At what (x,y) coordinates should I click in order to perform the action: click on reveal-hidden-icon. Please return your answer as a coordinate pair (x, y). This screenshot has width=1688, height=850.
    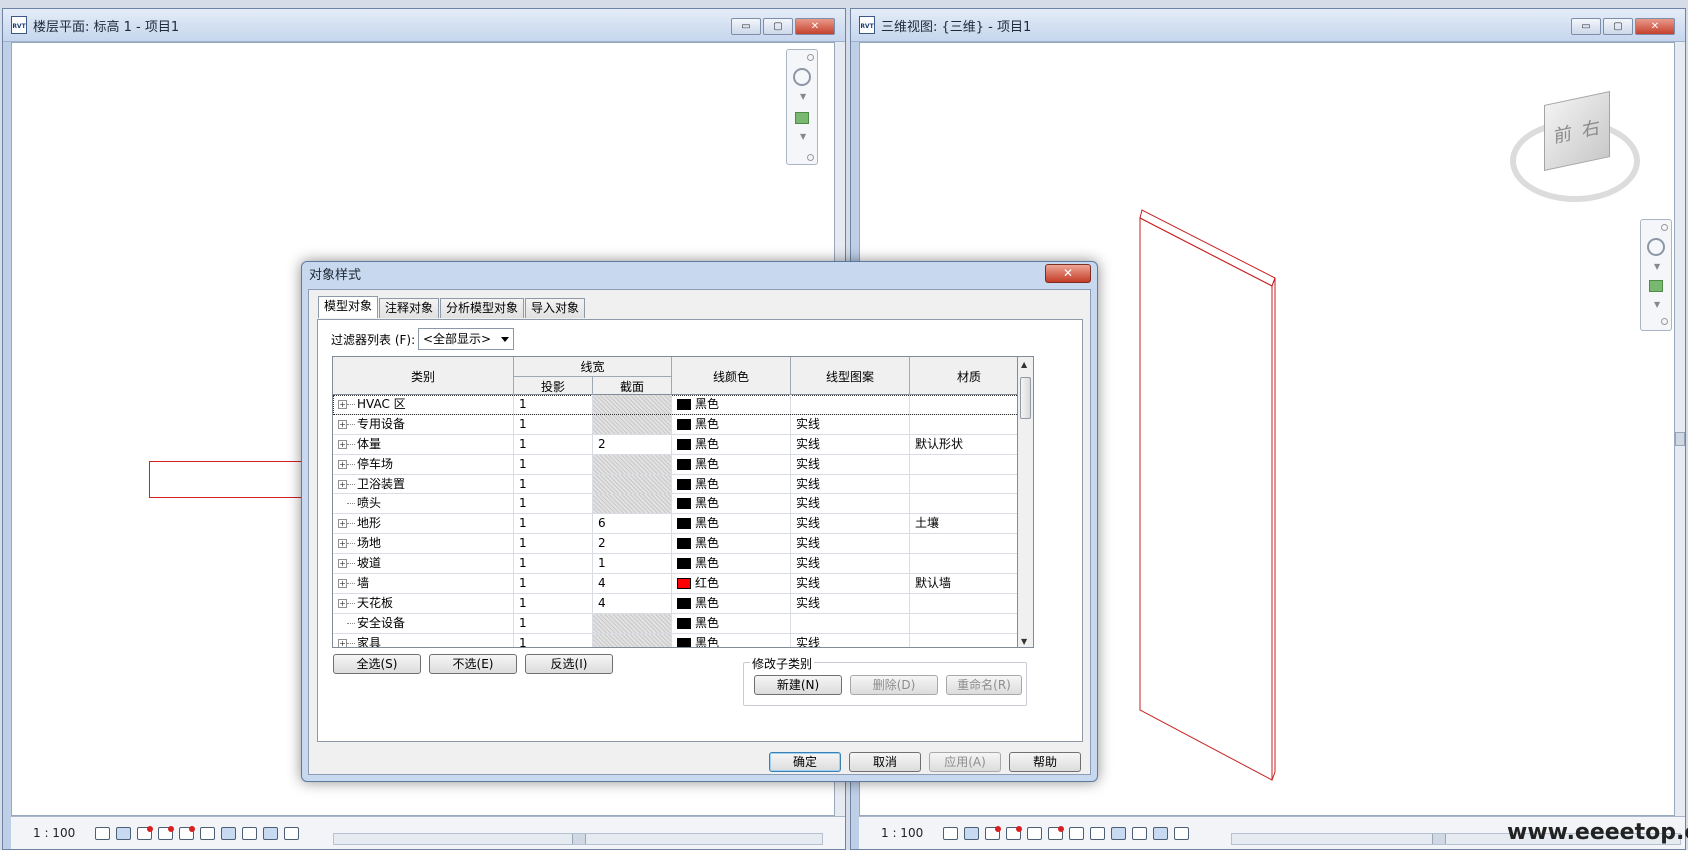
    Looking at the image, I should click on (1140, 833).